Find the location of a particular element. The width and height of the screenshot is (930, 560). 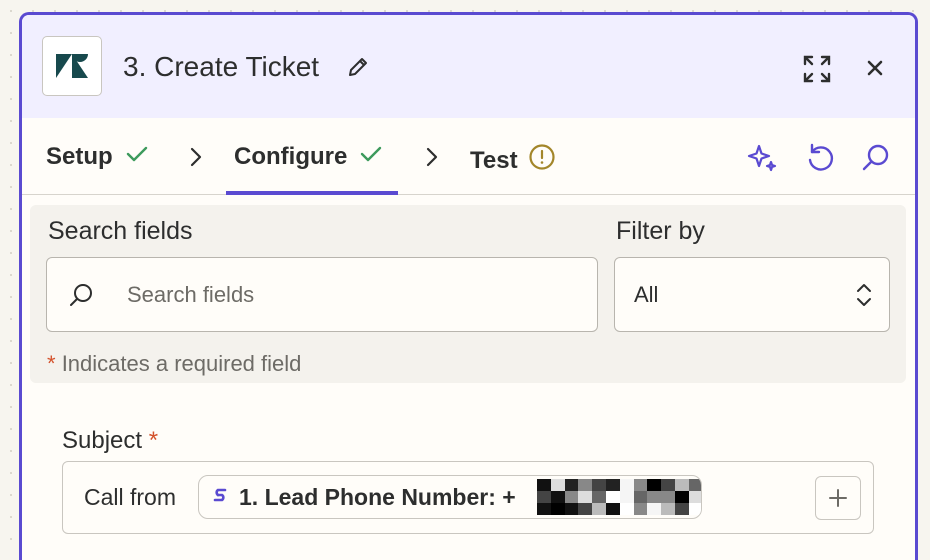

tab-configure-label: Configure is located at coordinates (291, 156).